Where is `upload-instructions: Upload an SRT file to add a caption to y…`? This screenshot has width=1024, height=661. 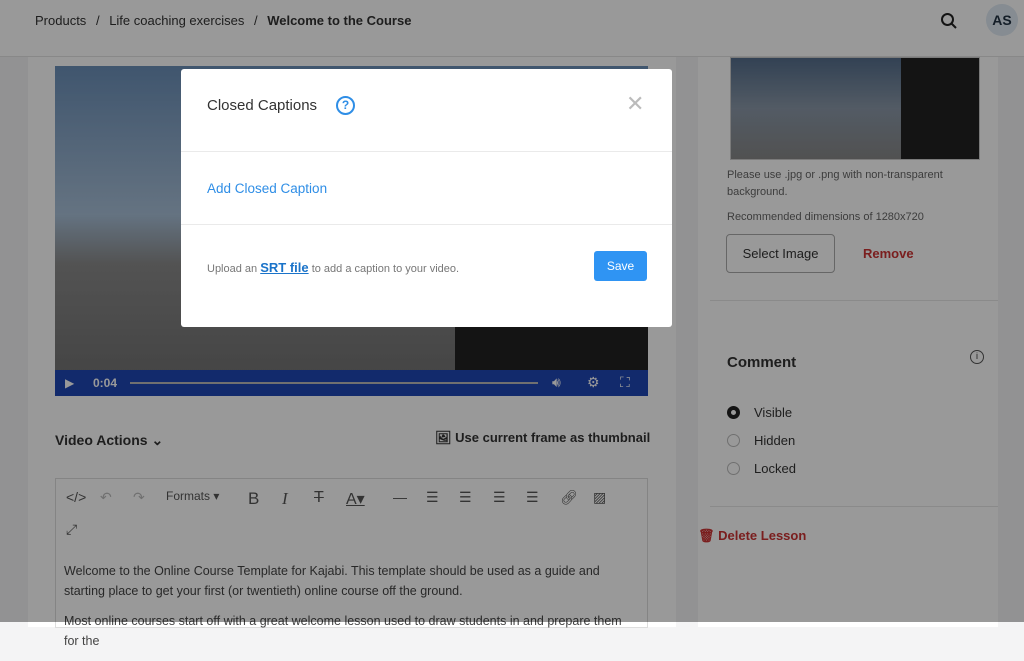
upload-instructions: Upload an SRT file to add a caption to y… is located at coordinates (333, 267).